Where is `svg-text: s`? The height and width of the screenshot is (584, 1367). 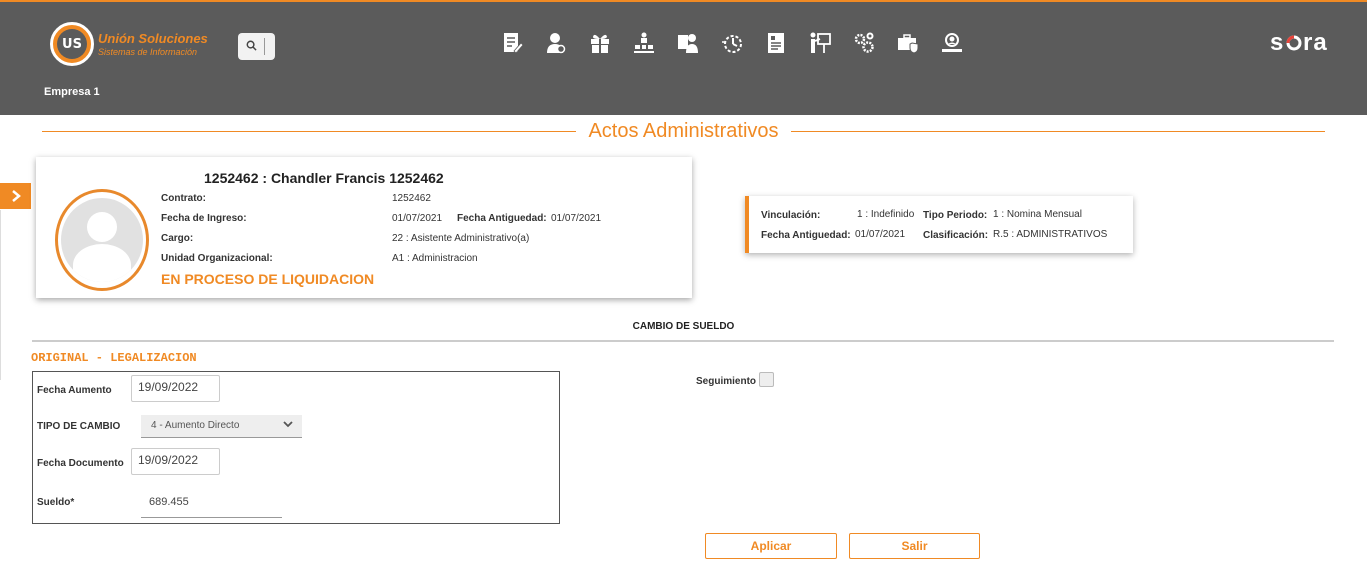 svg-text: s is located at coordinates (1277, 42).